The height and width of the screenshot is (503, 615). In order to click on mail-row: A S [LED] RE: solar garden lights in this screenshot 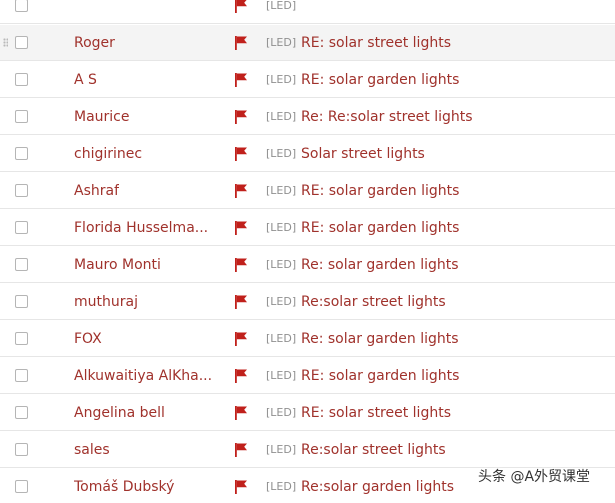, I will do `click(307, 80)`.